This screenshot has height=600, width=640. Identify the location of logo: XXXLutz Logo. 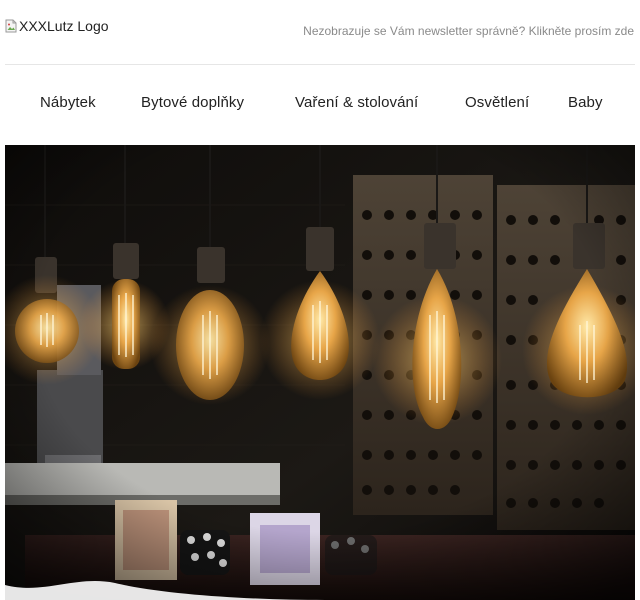
(57, 26).